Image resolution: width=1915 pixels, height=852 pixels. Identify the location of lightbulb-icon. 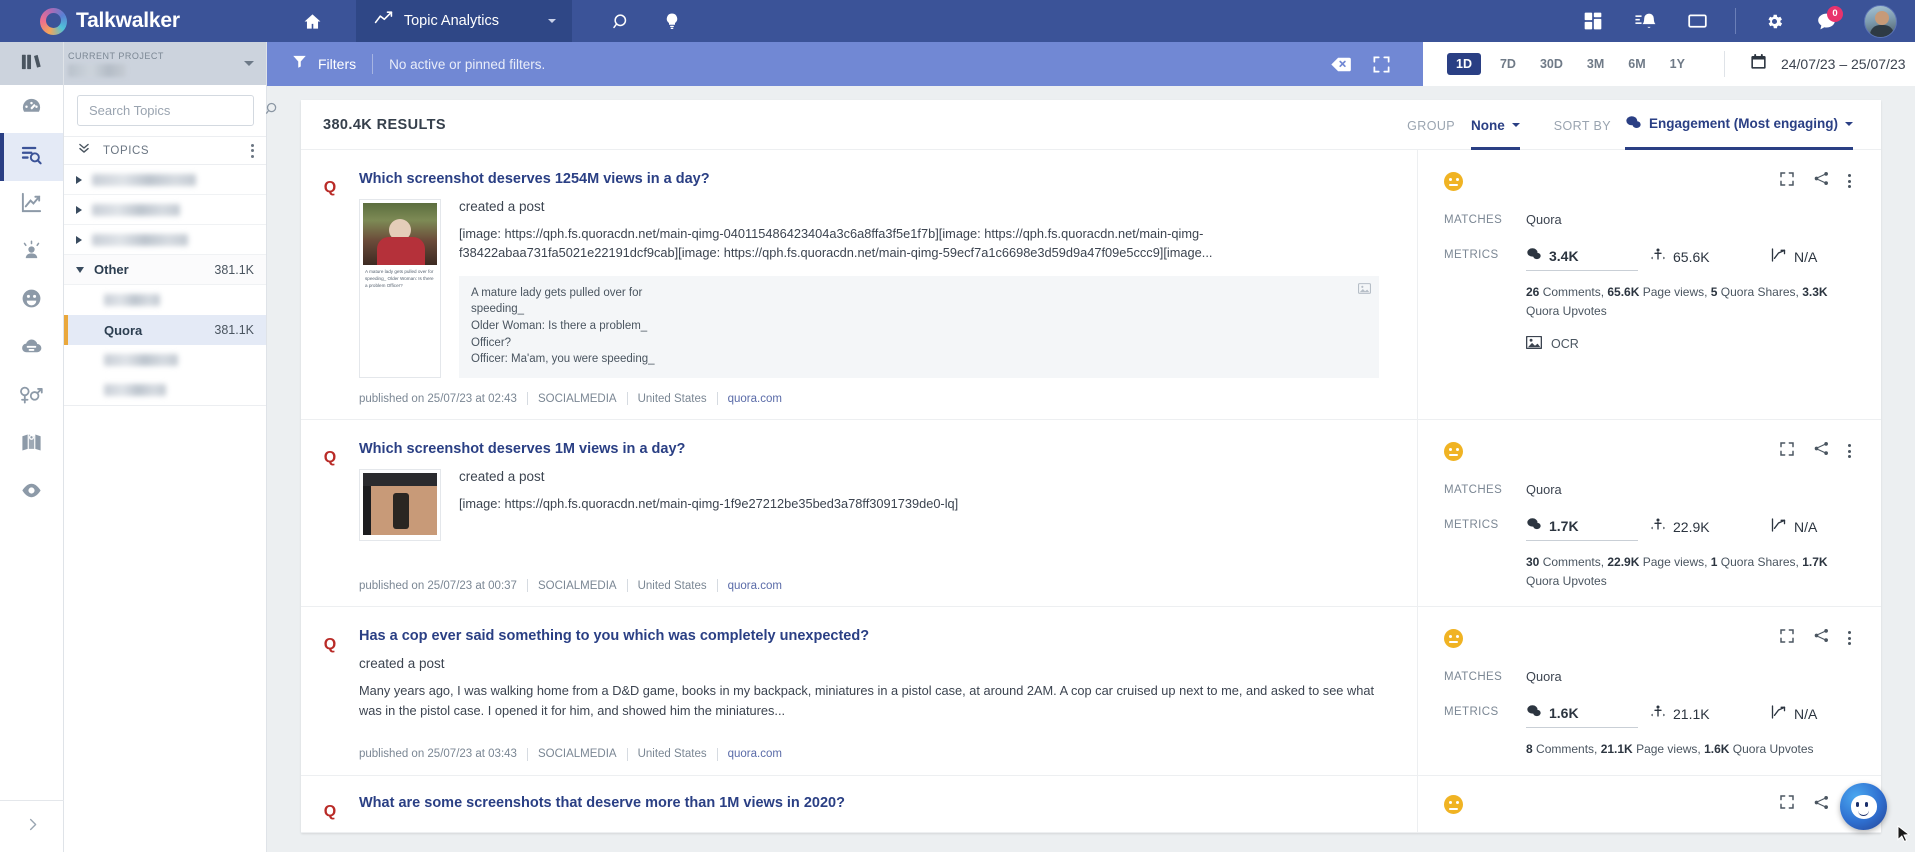
(672, 21).